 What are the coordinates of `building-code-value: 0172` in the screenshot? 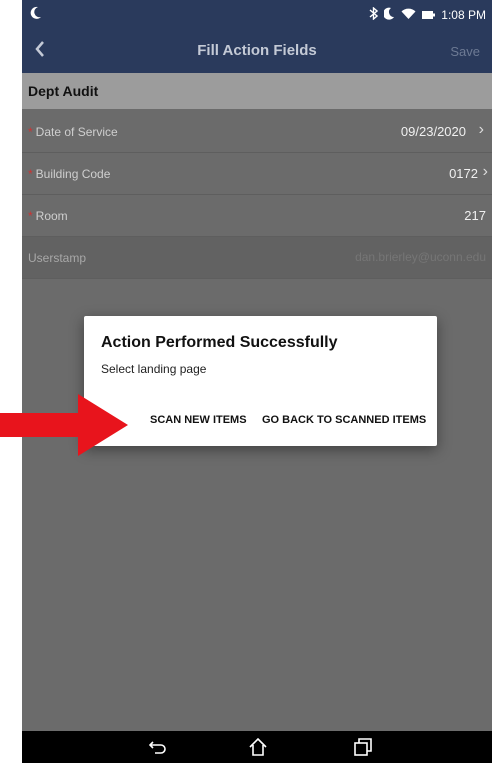 It's located at (463, 173).